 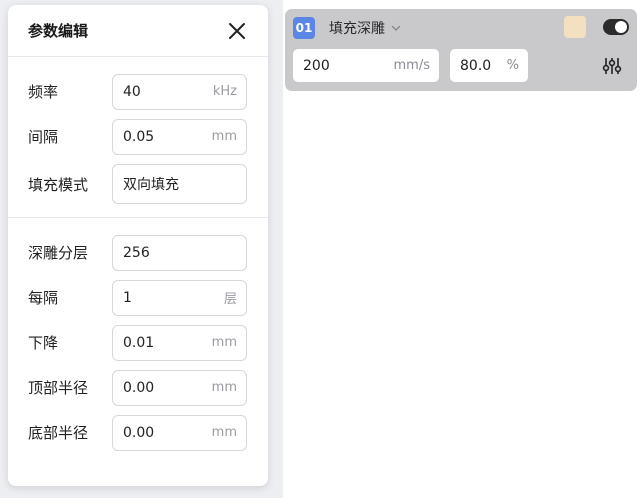 What do you see at coordinates (396, 28) in the screenshot?
I see `chevron-down-icon` at bounding box center [396, 28].